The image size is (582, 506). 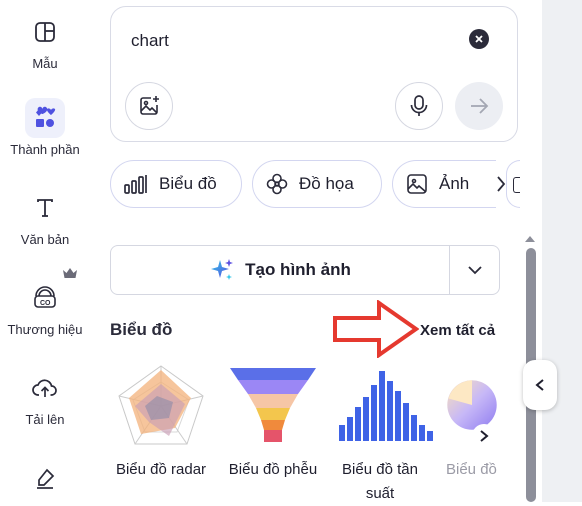 I want to click on canvas-area, so click(x=562, y=251).